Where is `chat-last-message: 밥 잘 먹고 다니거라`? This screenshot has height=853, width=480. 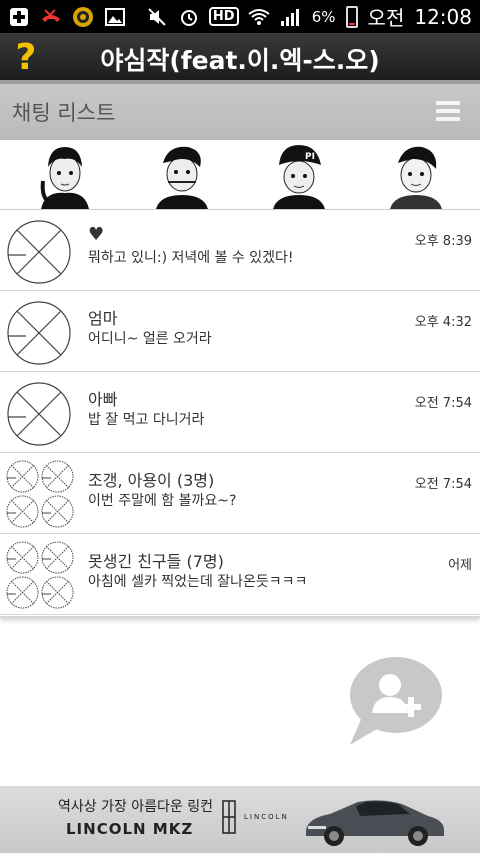 chat-last-message: 밥 잘 먹고 다니거라 is located at coordinates (146, 420).